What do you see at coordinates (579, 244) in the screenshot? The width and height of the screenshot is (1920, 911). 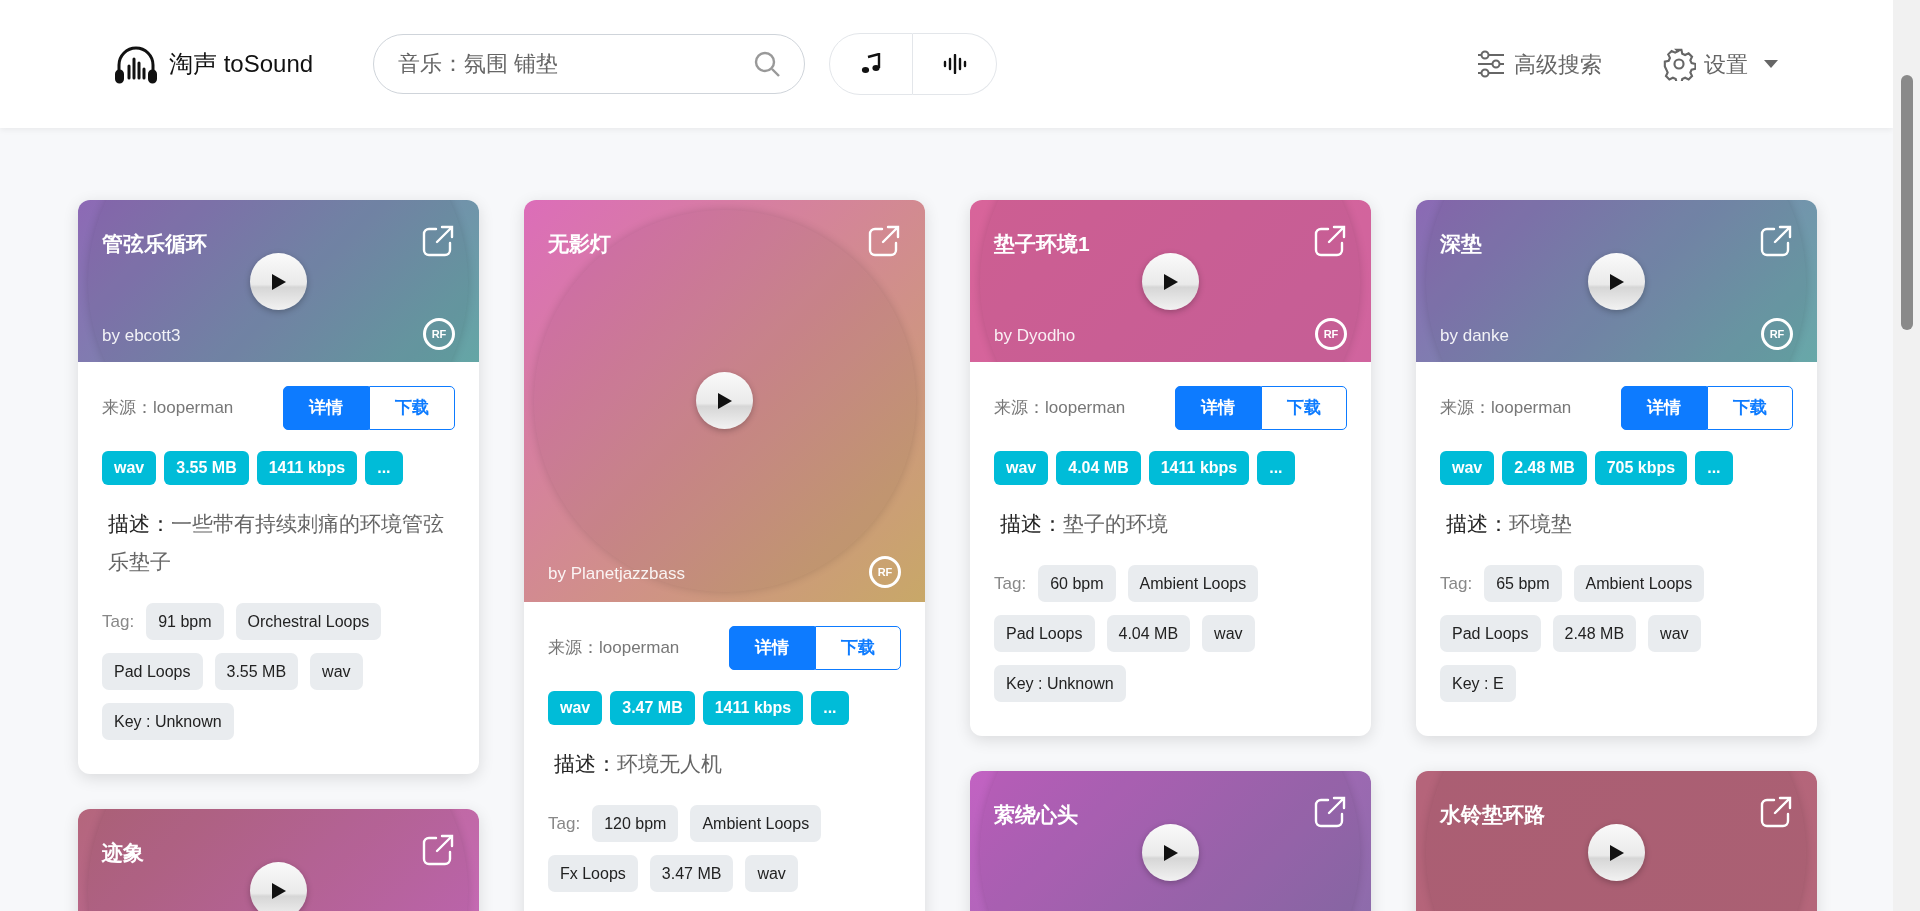 I see `card-title: 无影灯` at bounding box center [579, 244].